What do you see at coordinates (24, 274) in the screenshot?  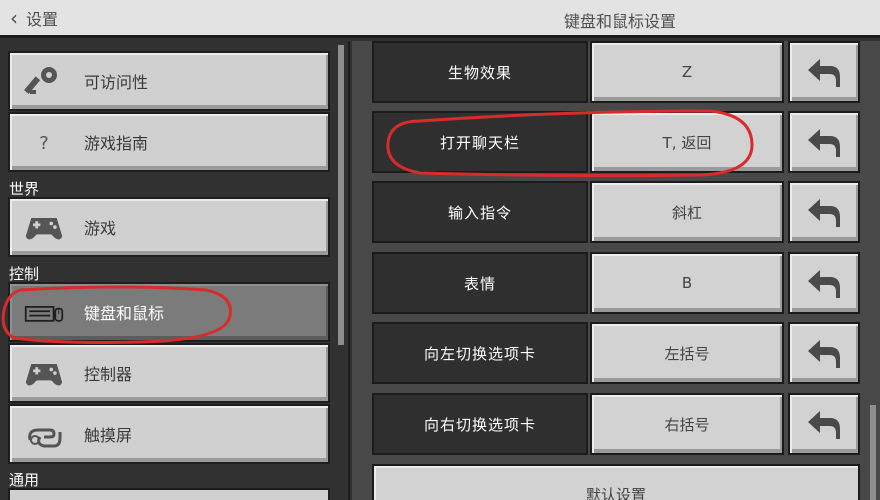 I see `section-label-controls: 控制` at bounding box center [24, 274].